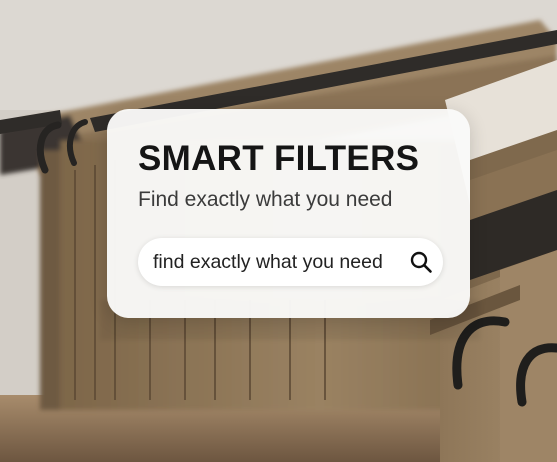 This screenshot has width=557, height=462. Describe the element at coordinates (279, 262) in the screenshot. I see `search-input` at that location.